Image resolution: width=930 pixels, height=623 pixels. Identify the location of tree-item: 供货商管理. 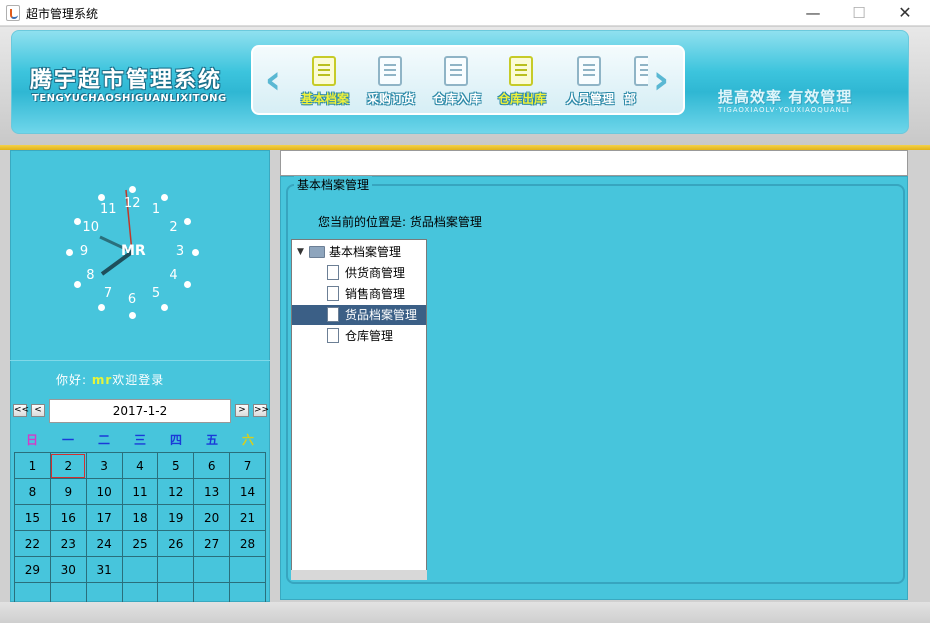
(359, 273).